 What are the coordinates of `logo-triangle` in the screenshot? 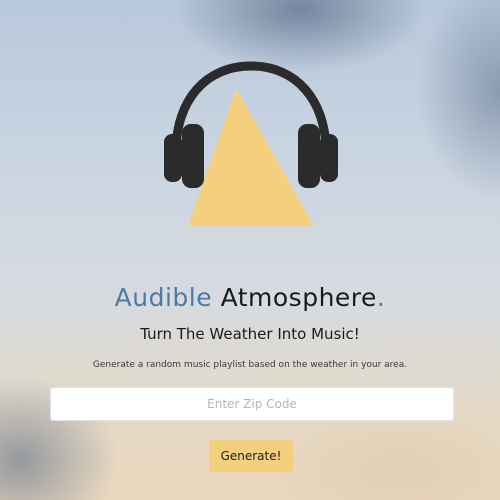 It's located at (251, 157).